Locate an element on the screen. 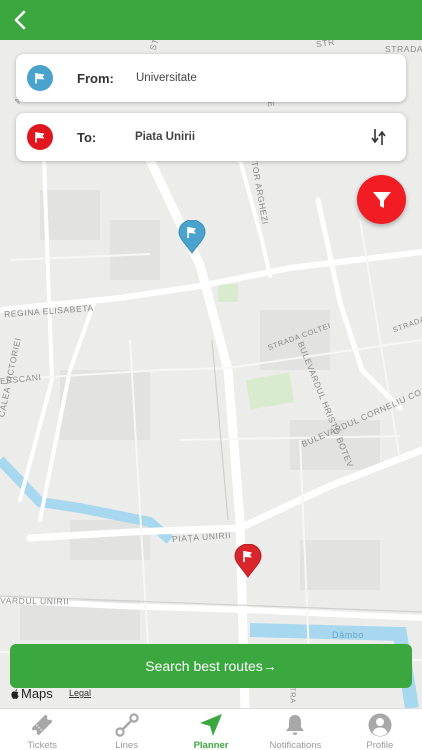 This screenshot has height=750, width=422. lines-icon is located at coordinates (126, 725).